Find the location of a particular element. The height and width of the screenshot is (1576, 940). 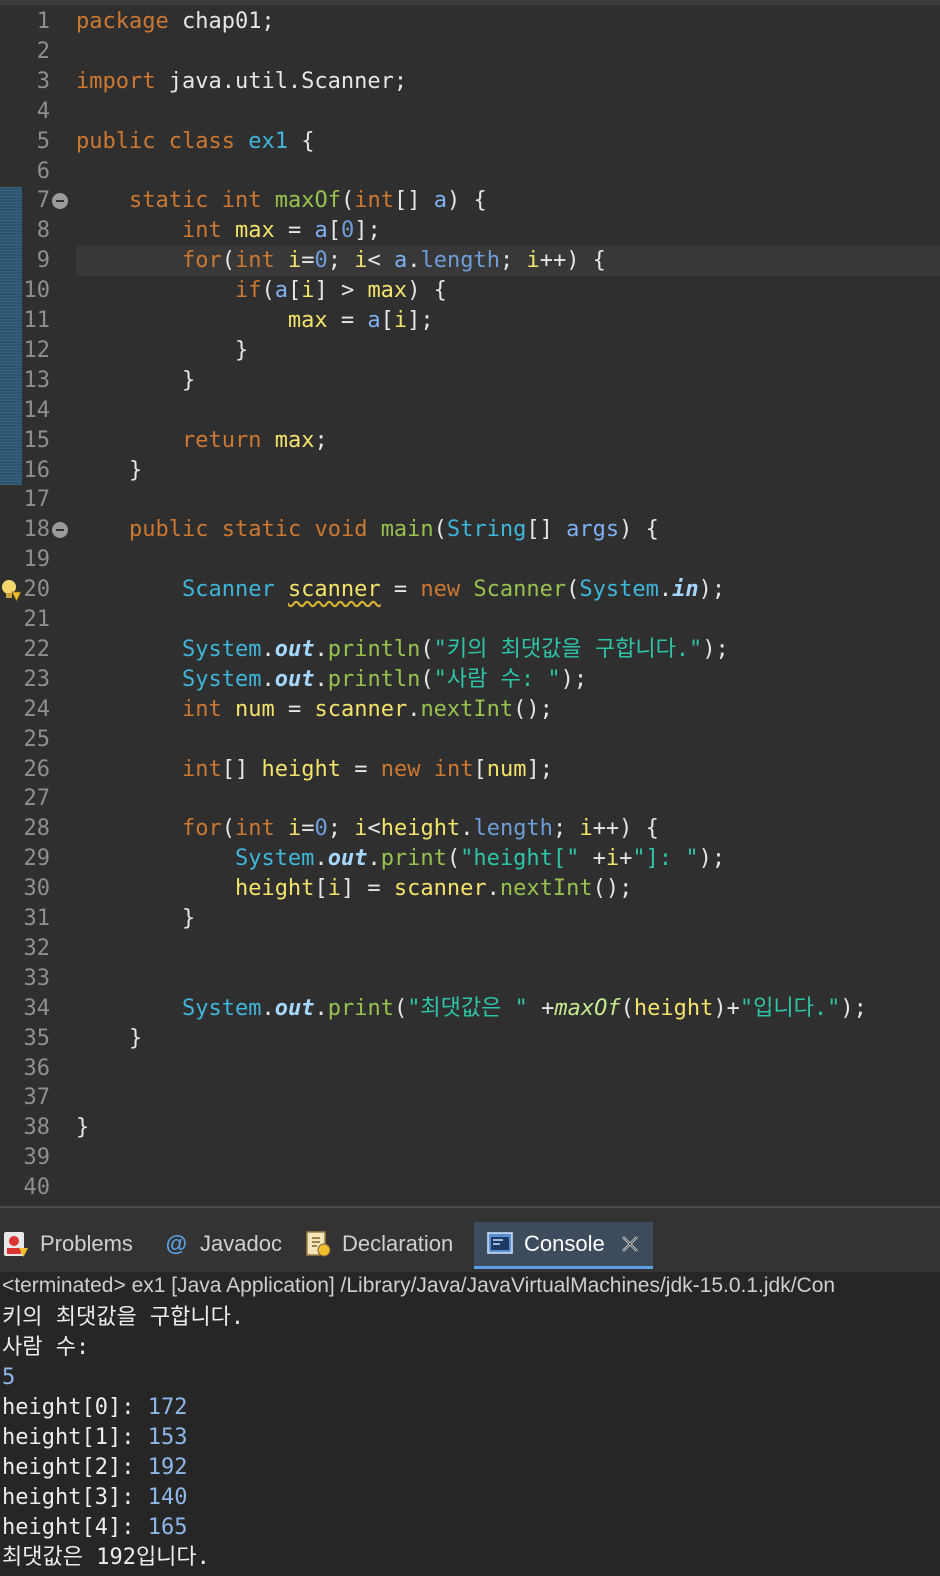

code-token: ]; is located at coordinates (367, 231).